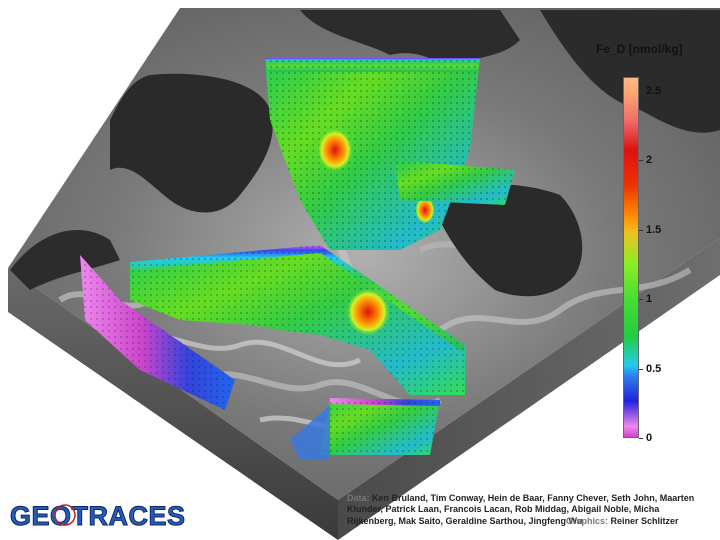  I want to click on geotraces-logo: GEOTRACES, so click(97, 515).